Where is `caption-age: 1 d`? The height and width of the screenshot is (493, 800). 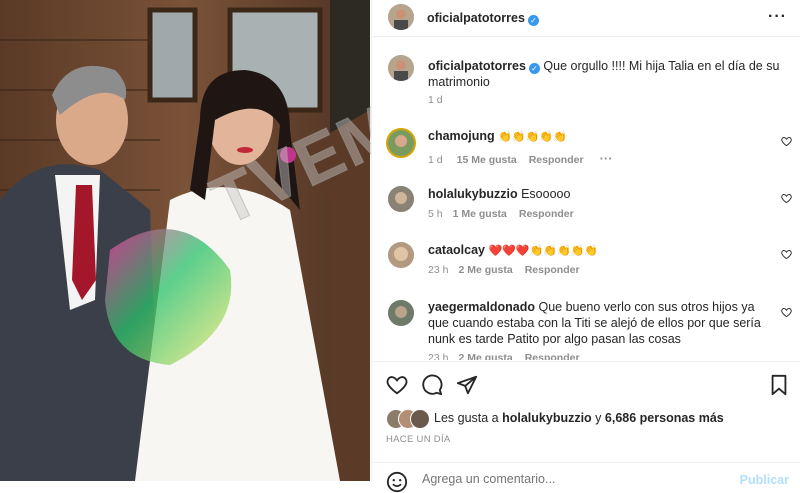
caption-age: 1 d is located at coordinates (435, 100).